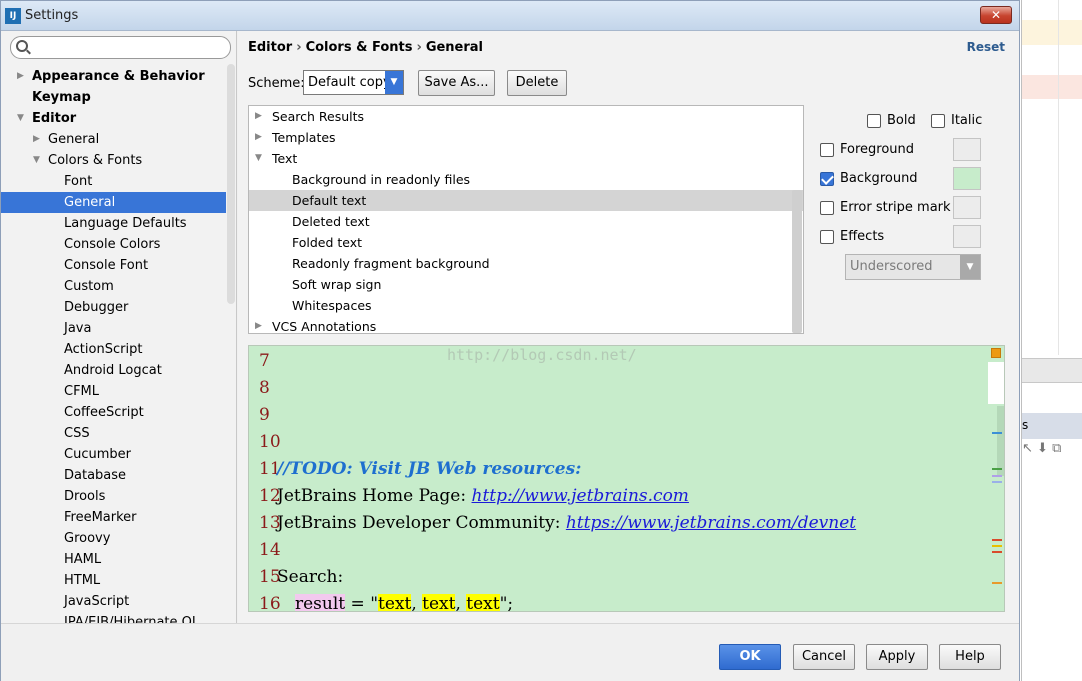  I want to click on cancel-button: Cancel, so click(824, 657).